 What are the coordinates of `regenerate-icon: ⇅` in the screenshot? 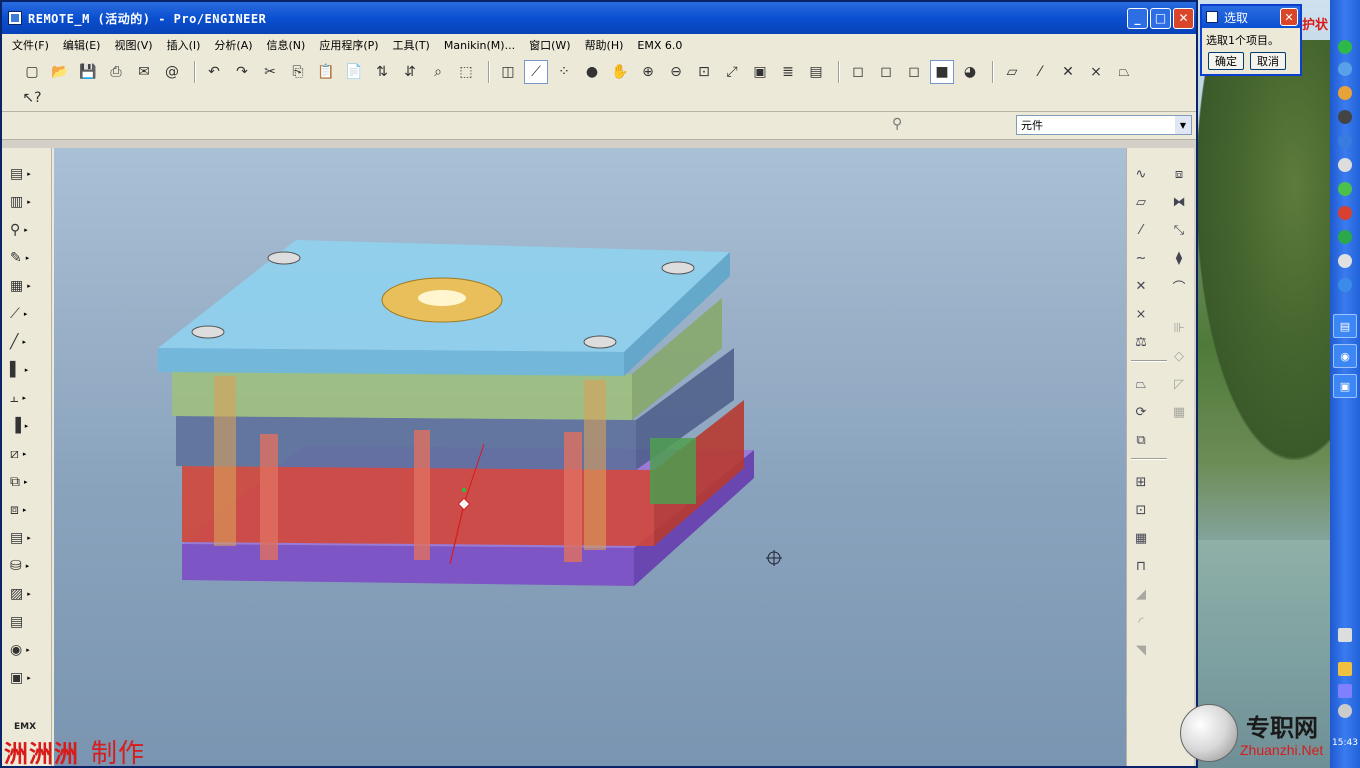 It's located at (382, 72).